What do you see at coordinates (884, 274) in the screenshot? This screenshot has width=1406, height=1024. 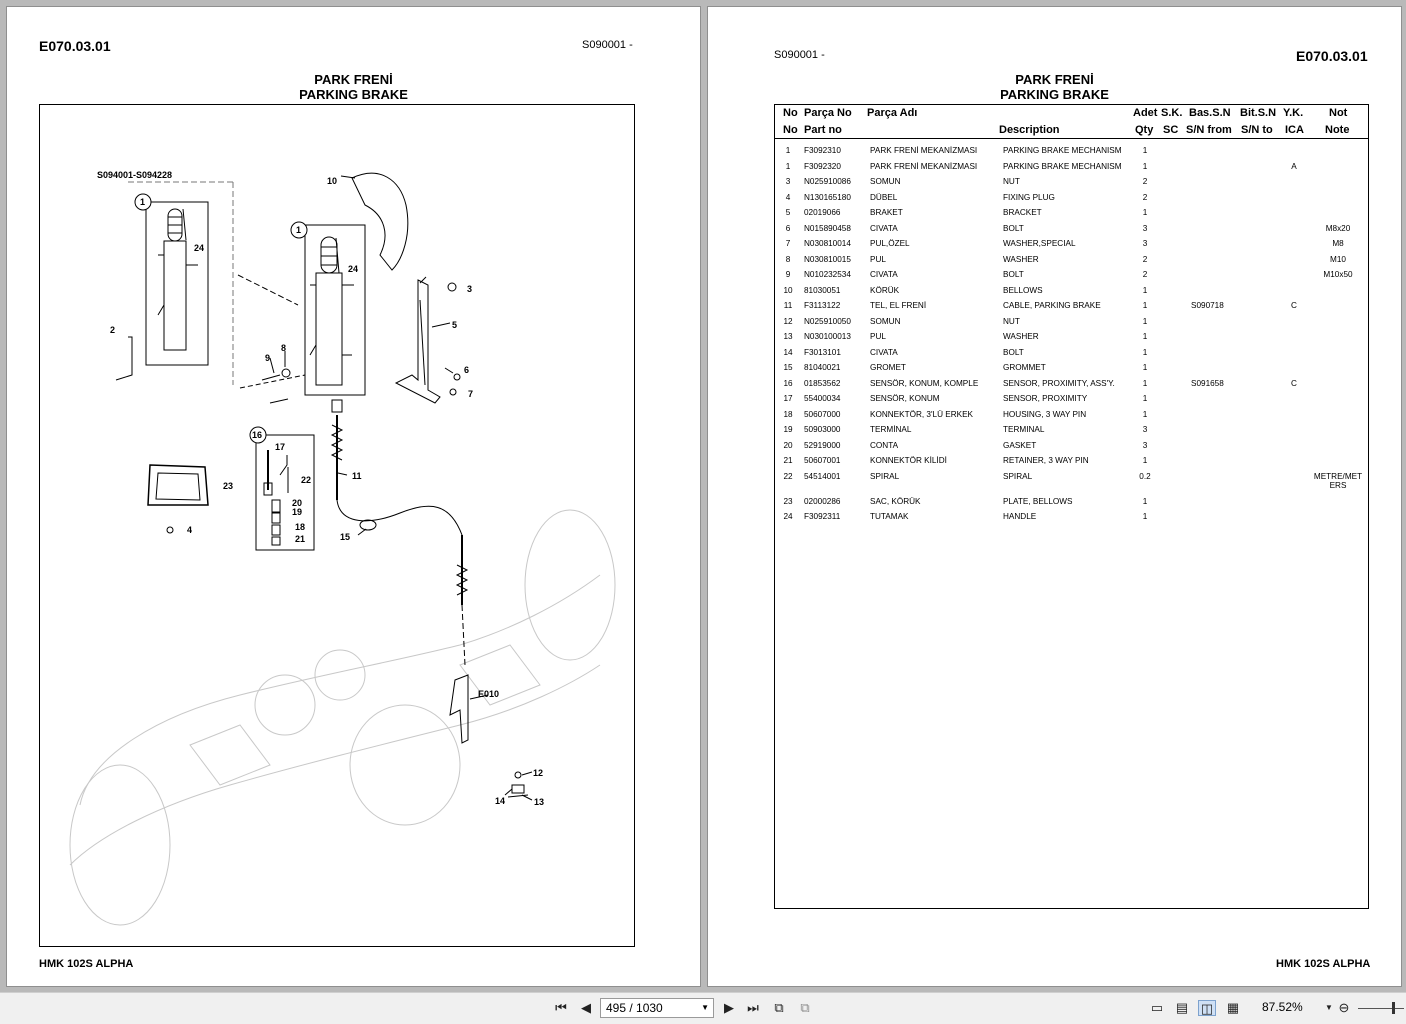 I see `cell-tr: CIVATA` at bounding box center [884, 274].